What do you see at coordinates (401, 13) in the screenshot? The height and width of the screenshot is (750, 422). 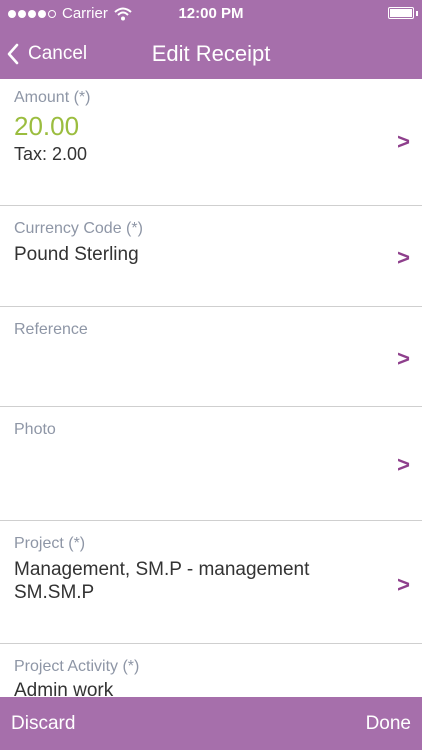 I see `battery-icon` at bounding box center [401, 13].